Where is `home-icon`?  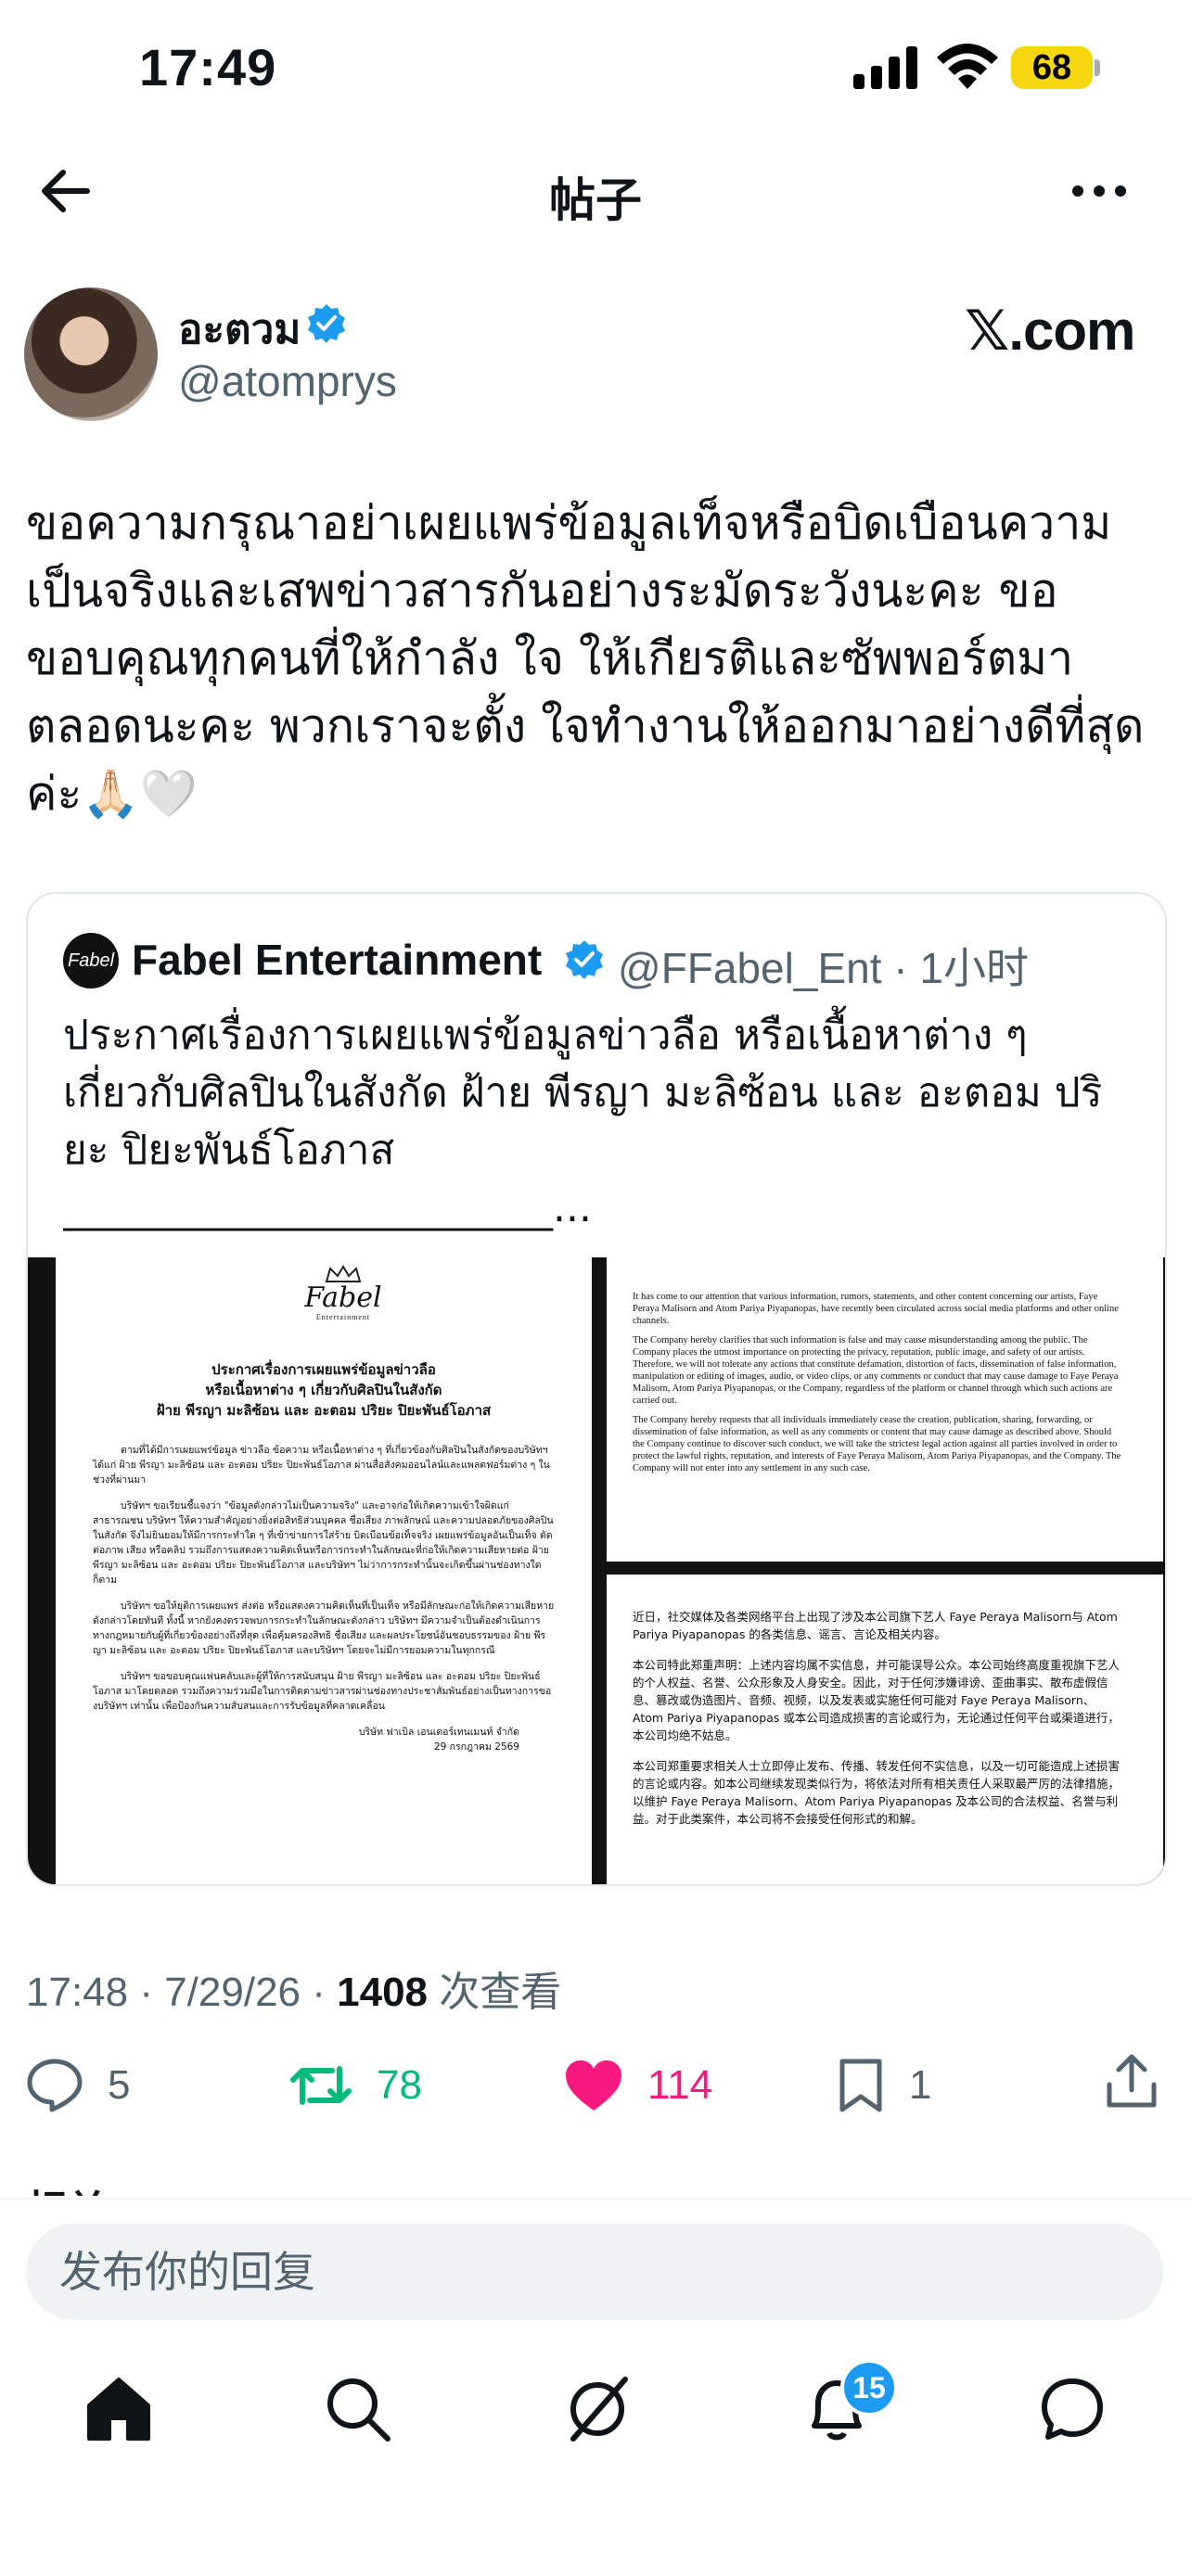
home-icon is located at coordinates (119, 2409).